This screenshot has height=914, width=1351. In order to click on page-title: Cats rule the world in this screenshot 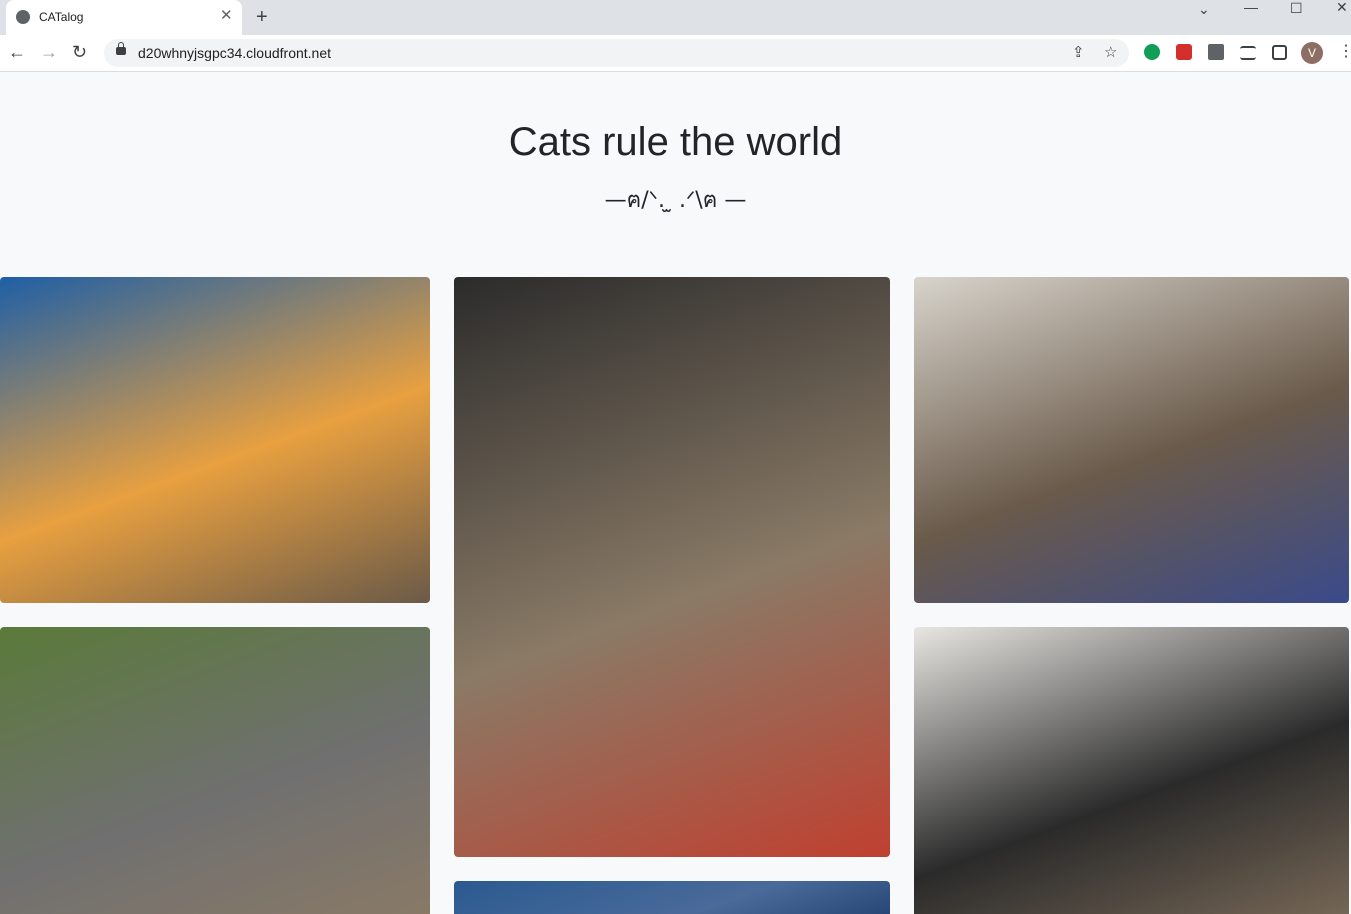, I will do `click(675, 142)`.